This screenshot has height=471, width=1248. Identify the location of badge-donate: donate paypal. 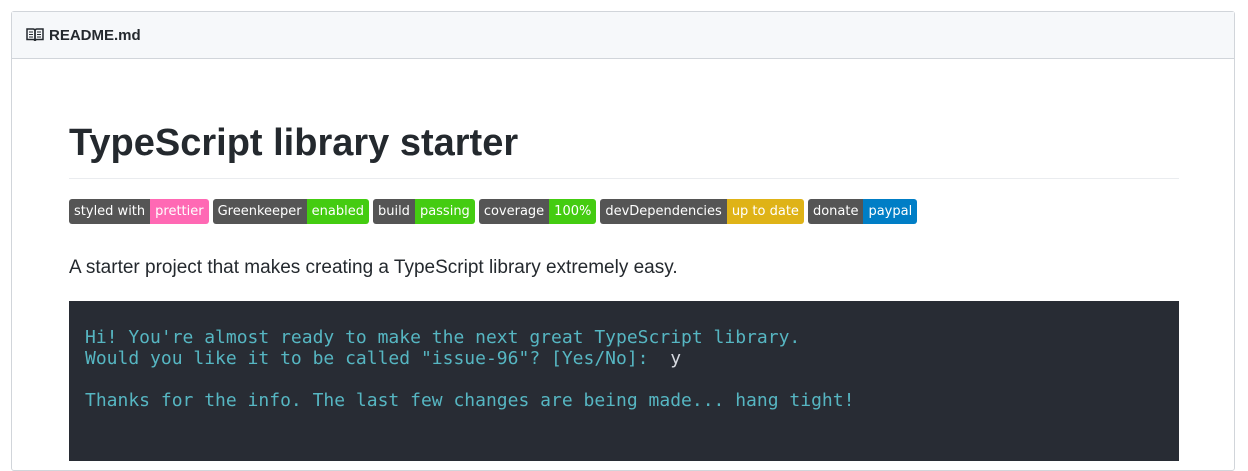
(862, 211).